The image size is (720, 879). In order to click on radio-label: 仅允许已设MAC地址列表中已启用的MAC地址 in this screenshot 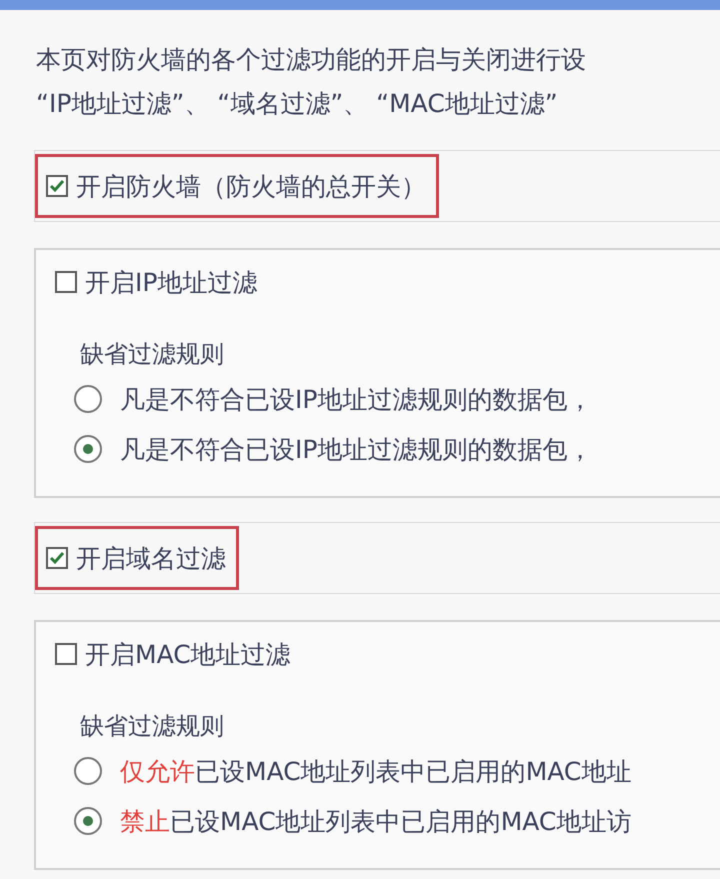, I will do `click(376, 771)`.